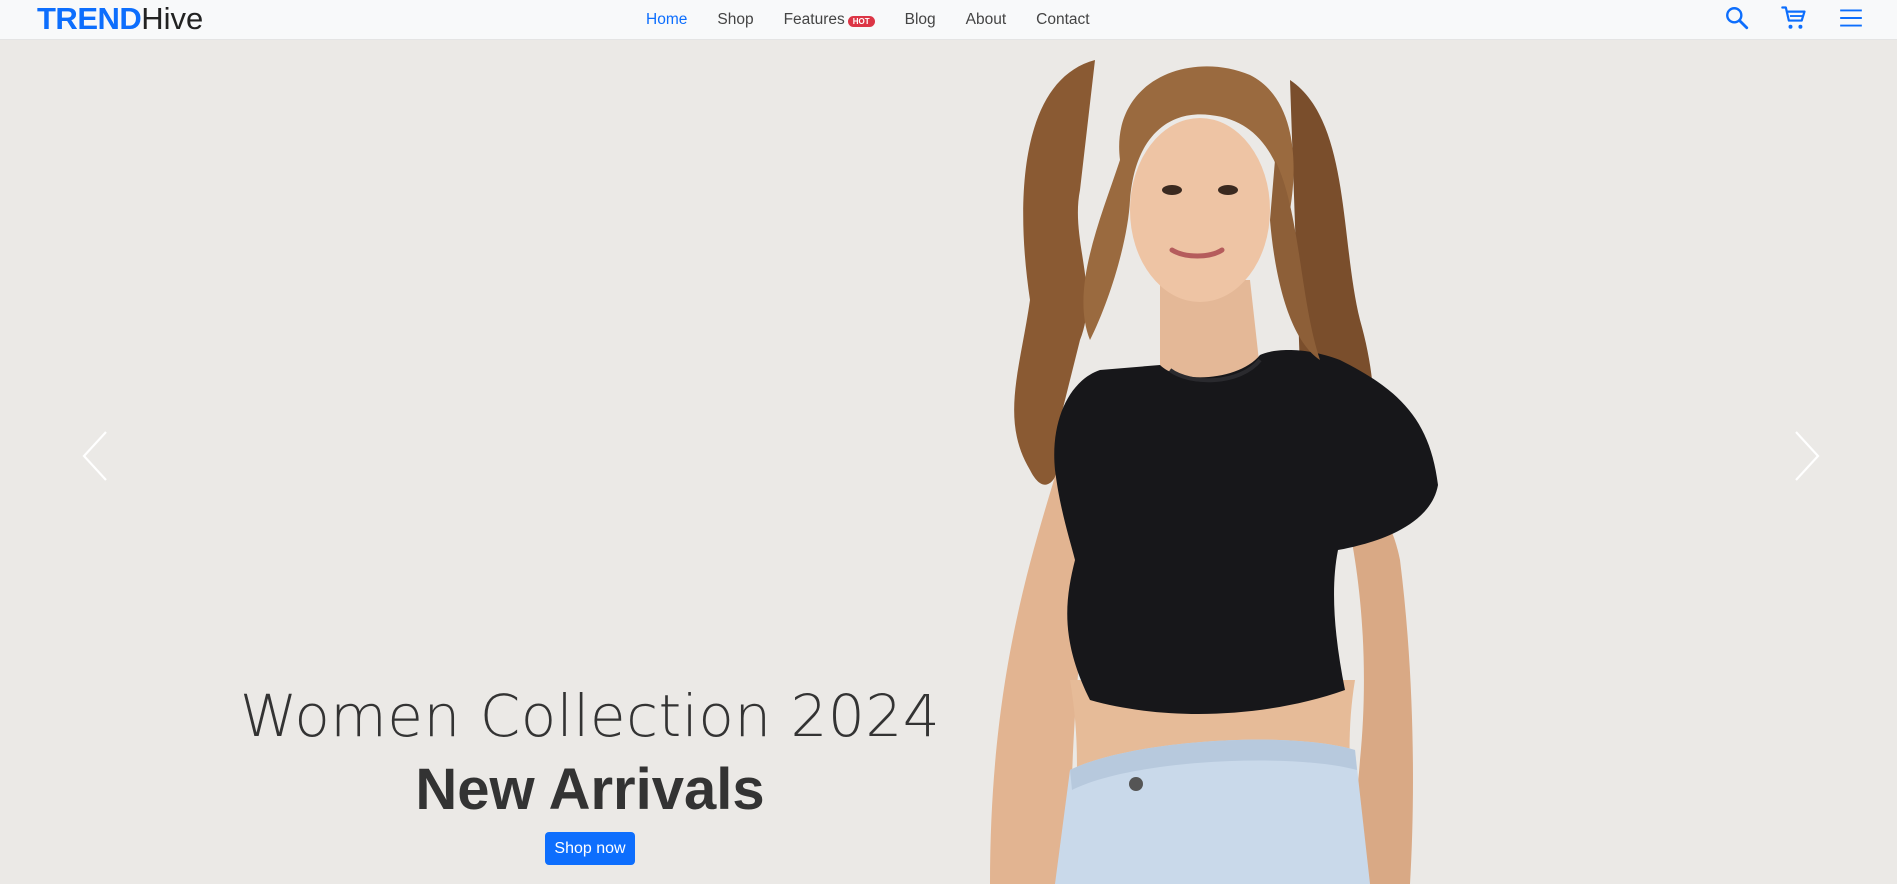 The image size is (1897, 884). I want to click on brand-logo: TRENDHive, so click(120, 19).